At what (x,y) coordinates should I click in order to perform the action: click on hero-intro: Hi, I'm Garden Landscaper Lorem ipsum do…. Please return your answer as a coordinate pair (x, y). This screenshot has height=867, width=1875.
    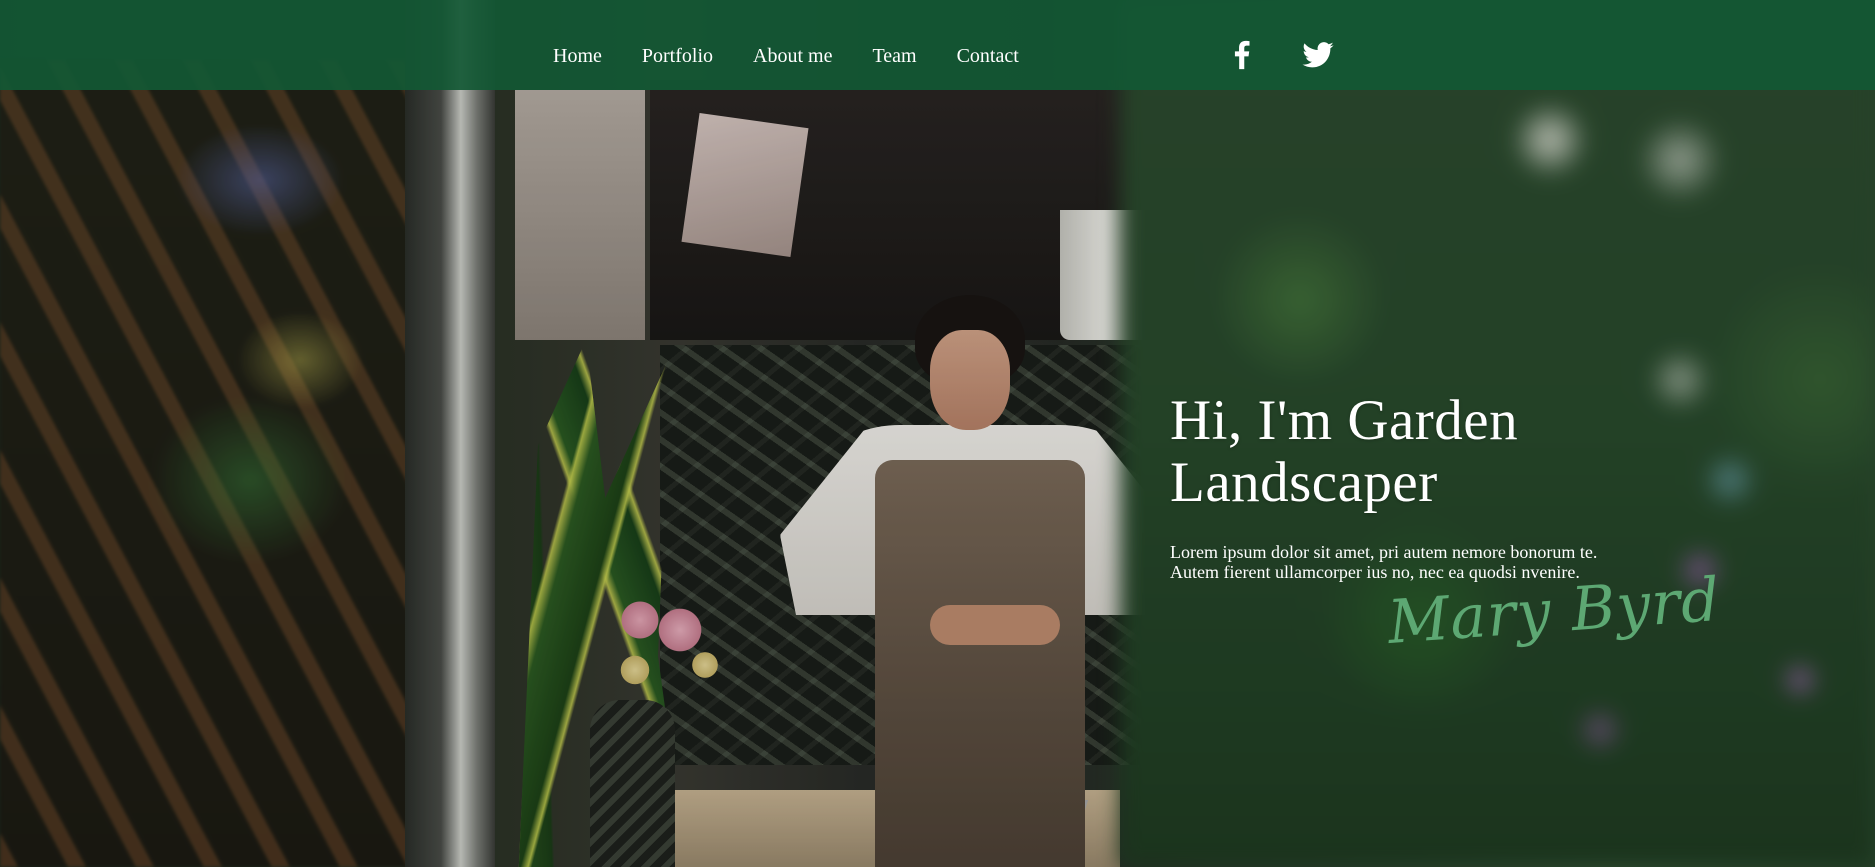
    Looking at the image, I should click on (1430, 486).